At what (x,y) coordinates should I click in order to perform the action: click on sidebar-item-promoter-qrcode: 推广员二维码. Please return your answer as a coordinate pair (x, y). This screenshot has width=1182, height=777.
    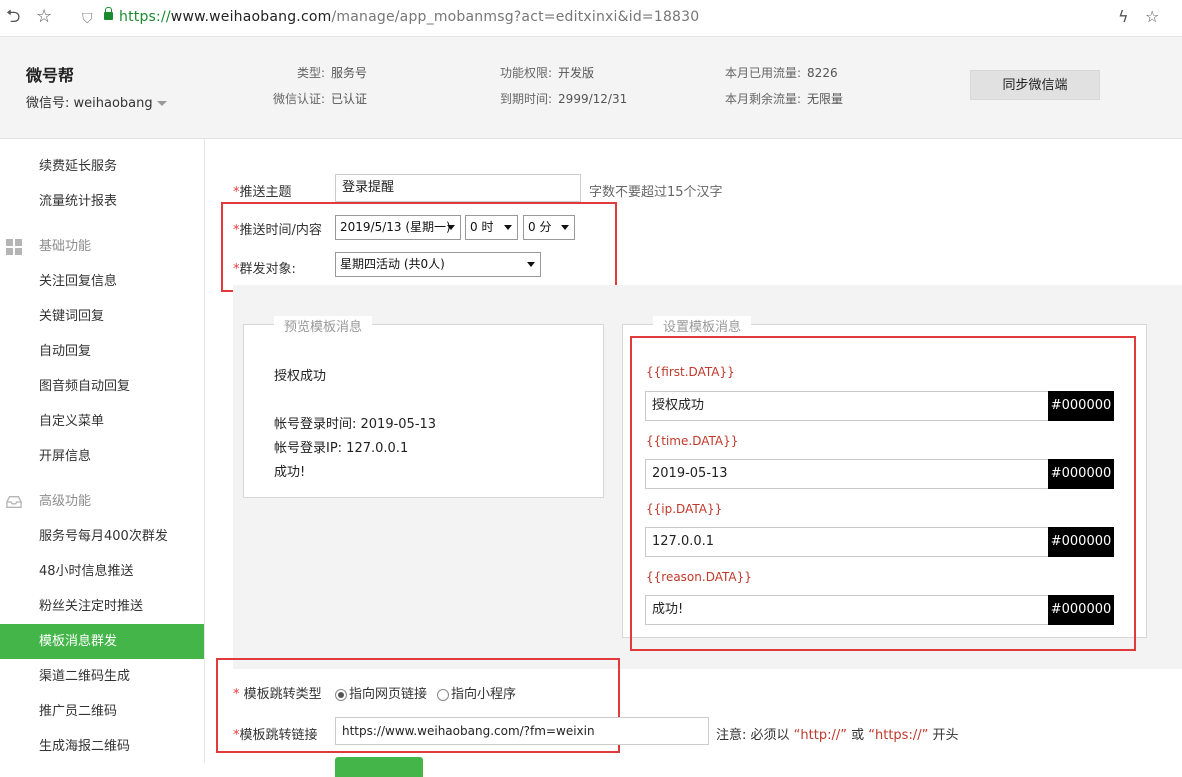
    Looking at the image, I should click on (102, 711).